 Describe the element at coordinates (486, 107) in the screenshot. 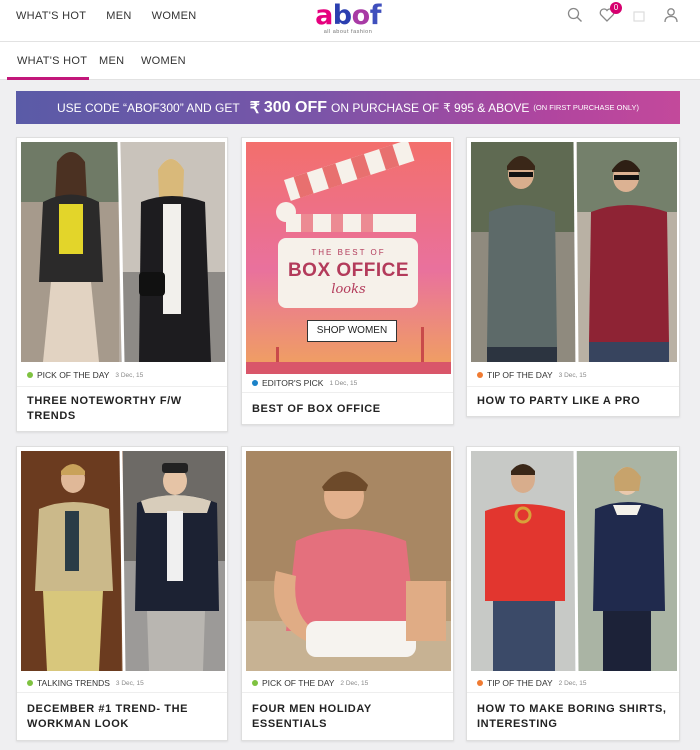

I see `promo-threshold: ₹ 995 & ABOVE` at that location.